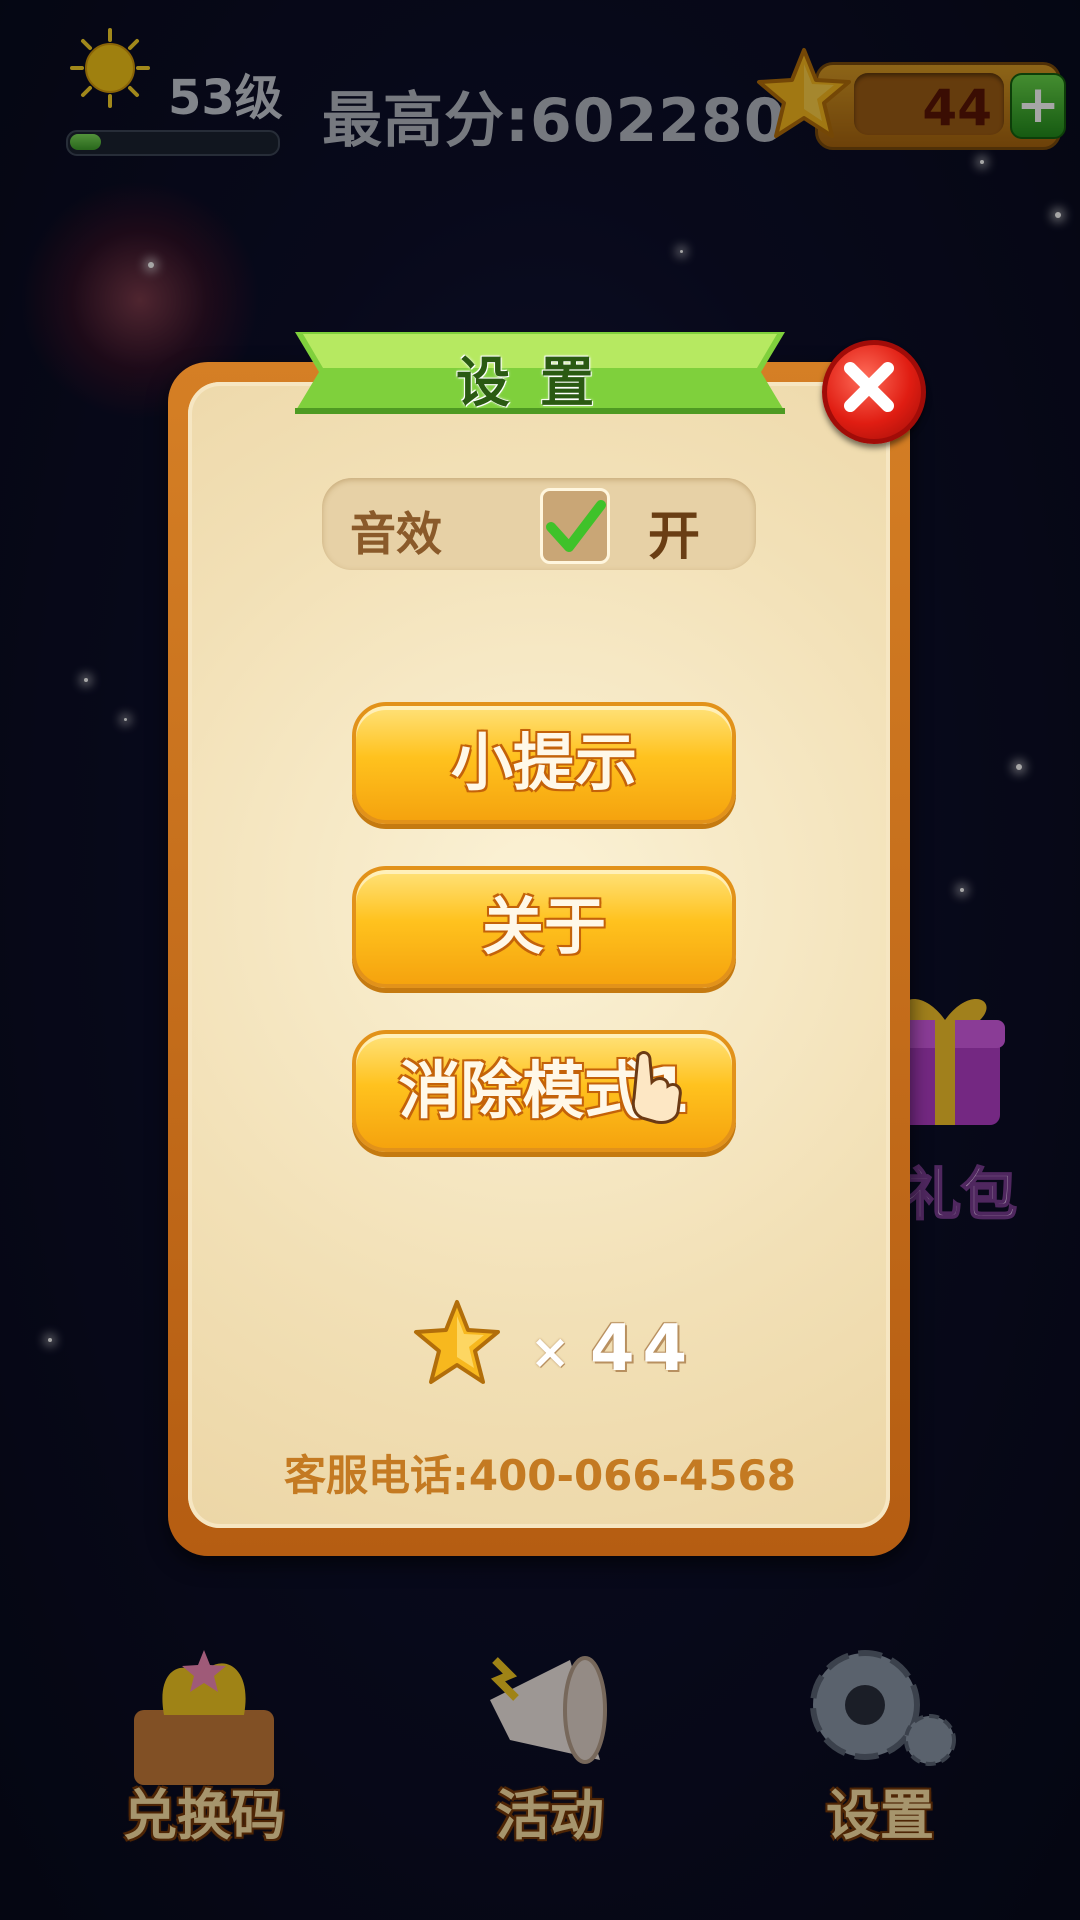 This screenshot has width=1080, height=1920. I want to click on sound-effects-label: 音效, so click(396, 534).